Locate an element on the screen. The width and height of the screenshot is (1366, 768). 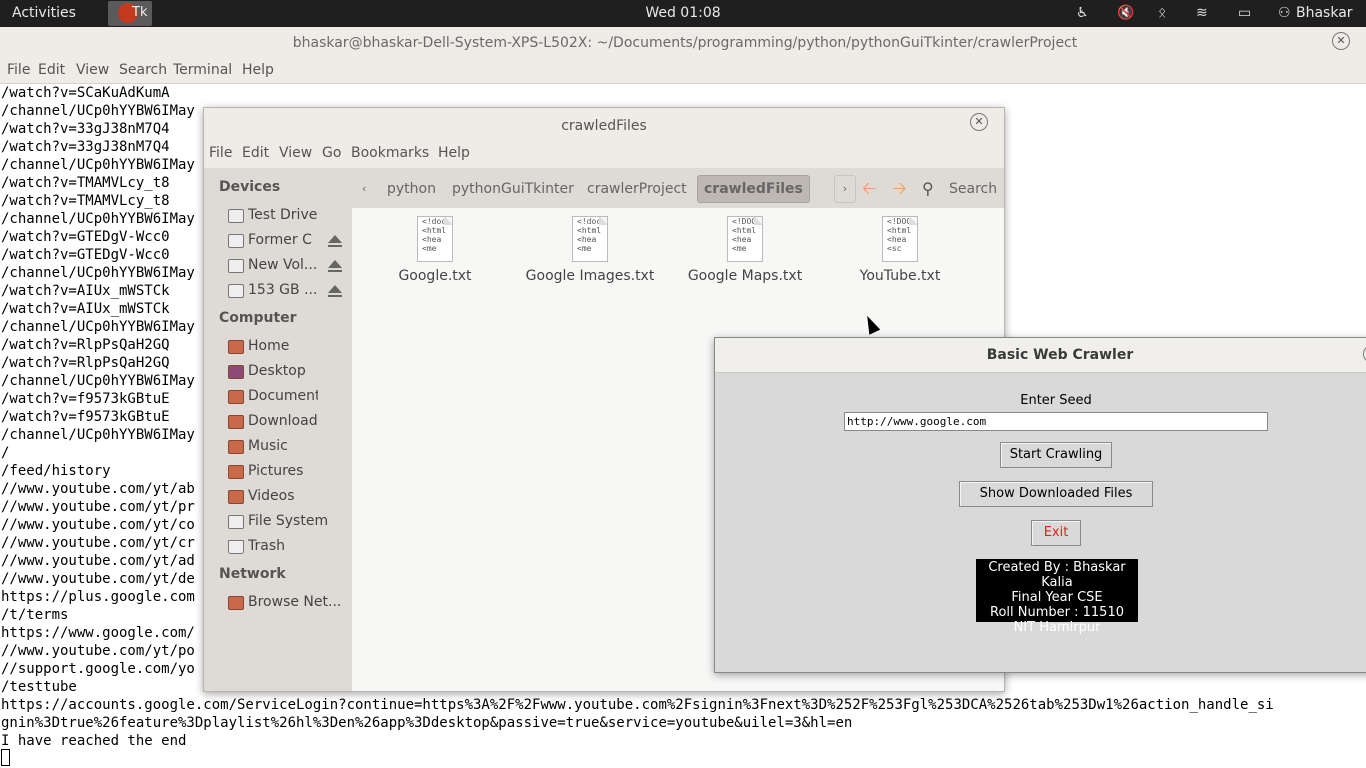
file-item: <!DOC <html <hea <me Google Maps.txt is located at coordinates (745, 250).